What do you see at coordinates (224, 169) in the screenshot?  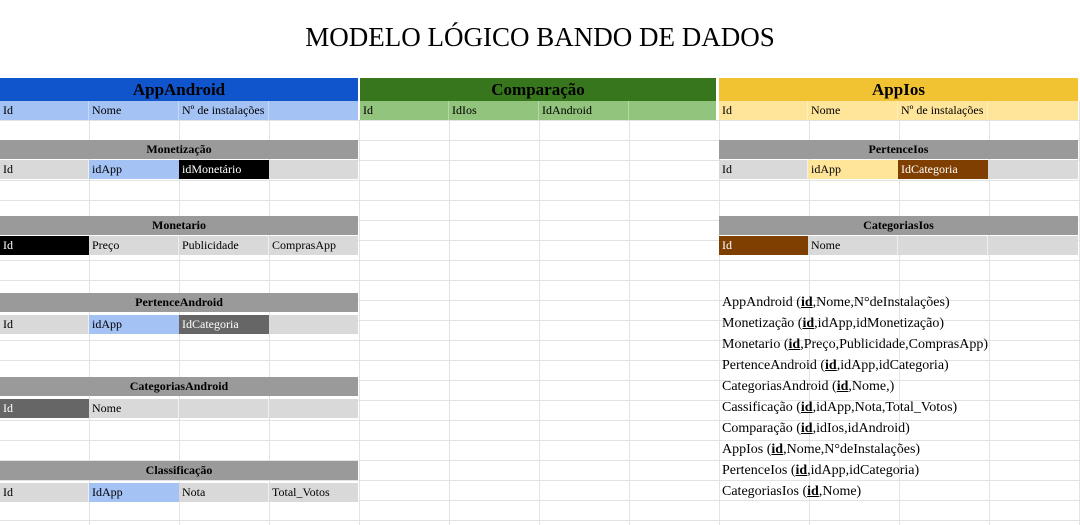 I see `cell-monetizacao-idmonetario: idMonetário` at bounding box center [224, 169].